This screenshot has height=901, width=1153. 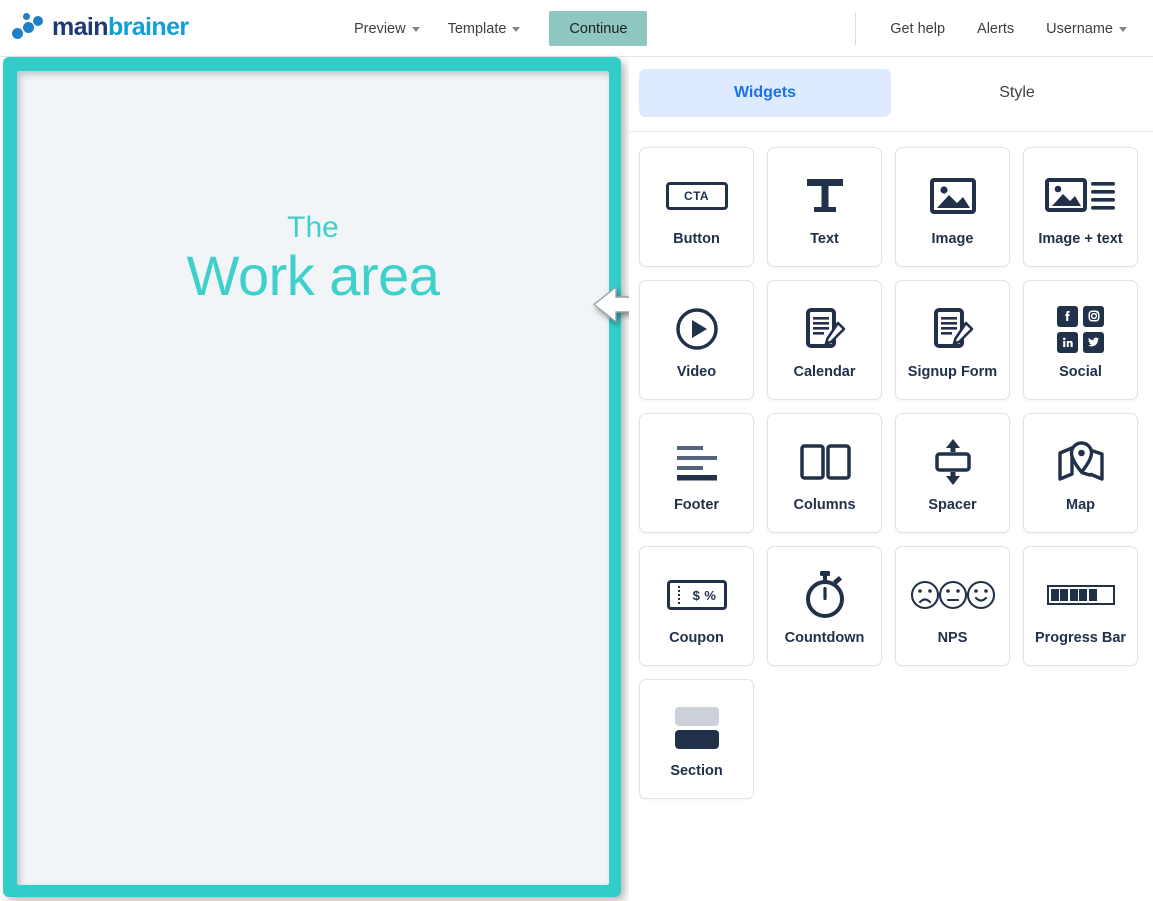 I want to click on nav-preview: Preview, so click(x=387, y=29).